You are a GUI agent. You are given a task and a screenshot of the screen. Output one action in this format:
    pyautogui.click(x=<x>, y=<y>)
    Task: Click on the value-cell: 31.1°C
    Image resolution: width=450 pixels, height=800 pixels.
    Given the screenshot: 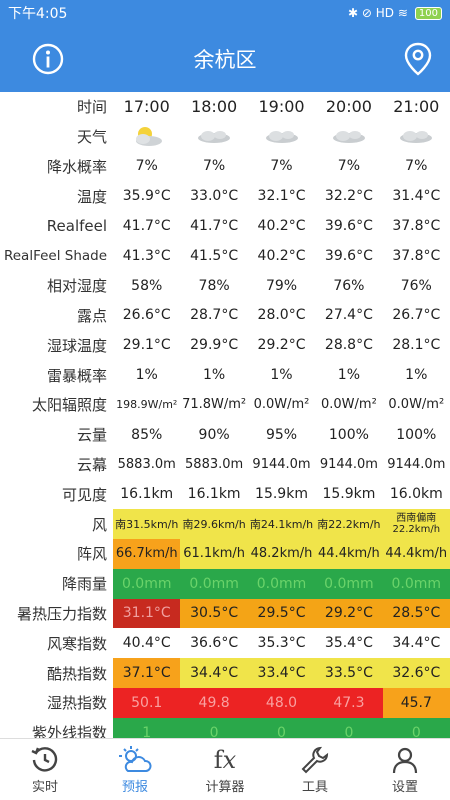 What is the action you would take?
    pyautogui.click(x=147, y=613)
    